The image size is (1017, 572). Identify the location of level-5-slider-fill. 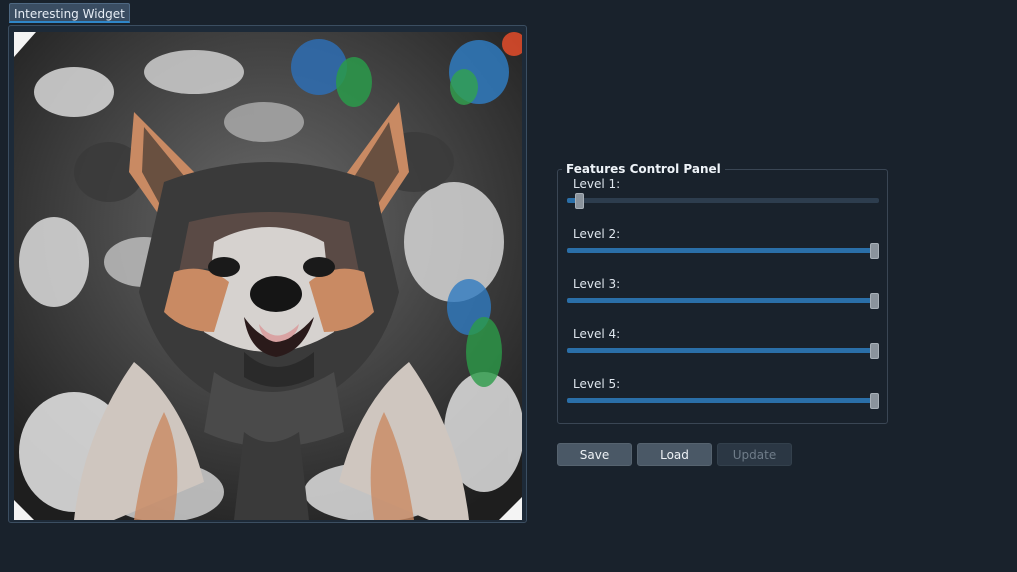
(721, 400).